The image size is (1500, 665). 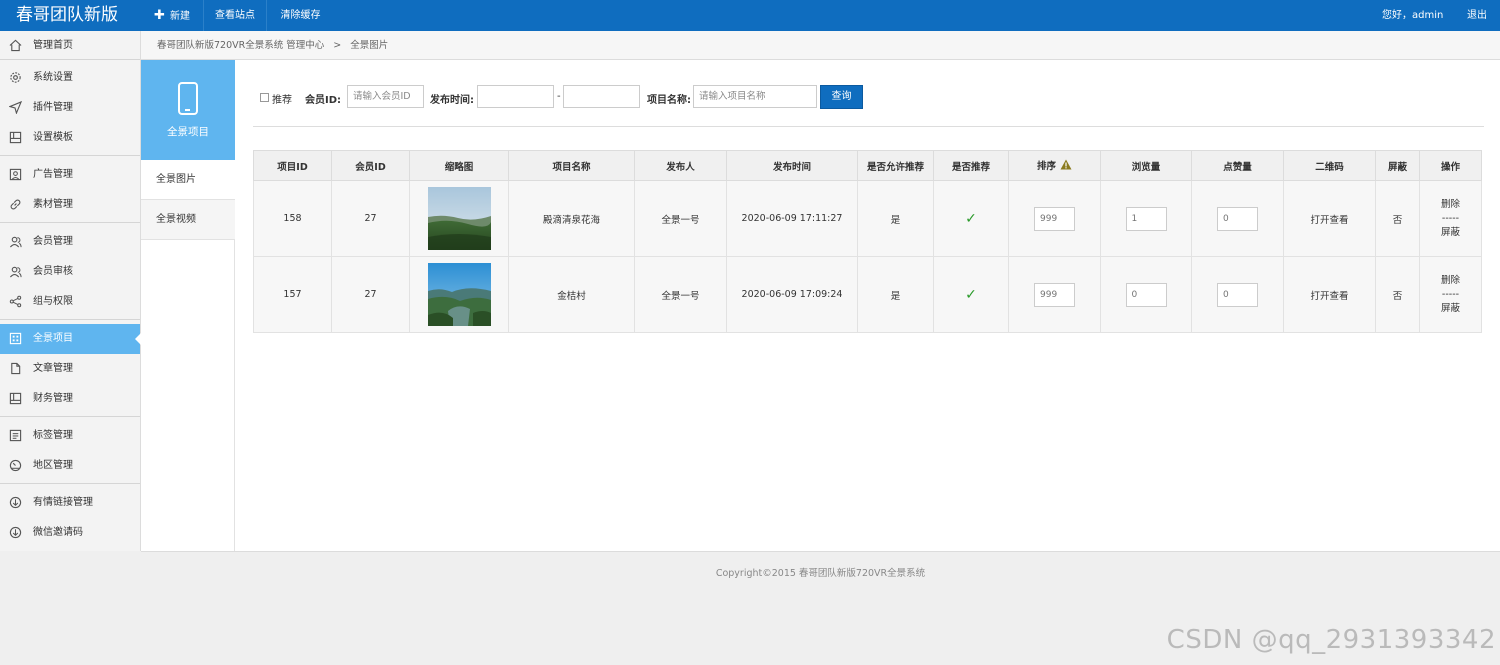 I want to click on cell-project-id: 158, so click(x=292, y=218).